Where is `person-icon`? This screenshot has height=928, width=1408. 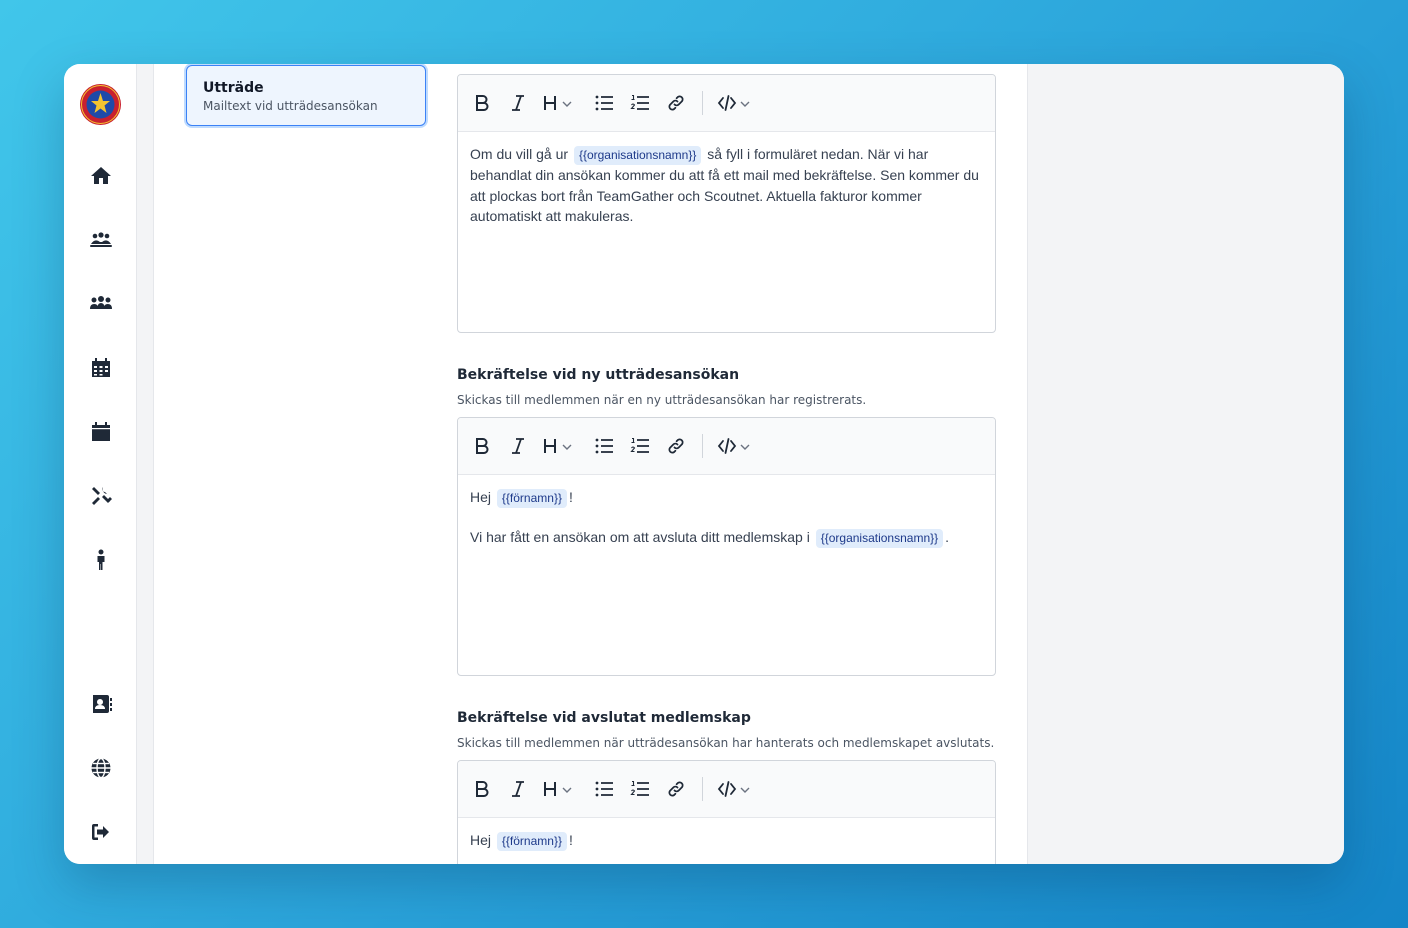
person-icon is located at coordinates (100, 559).